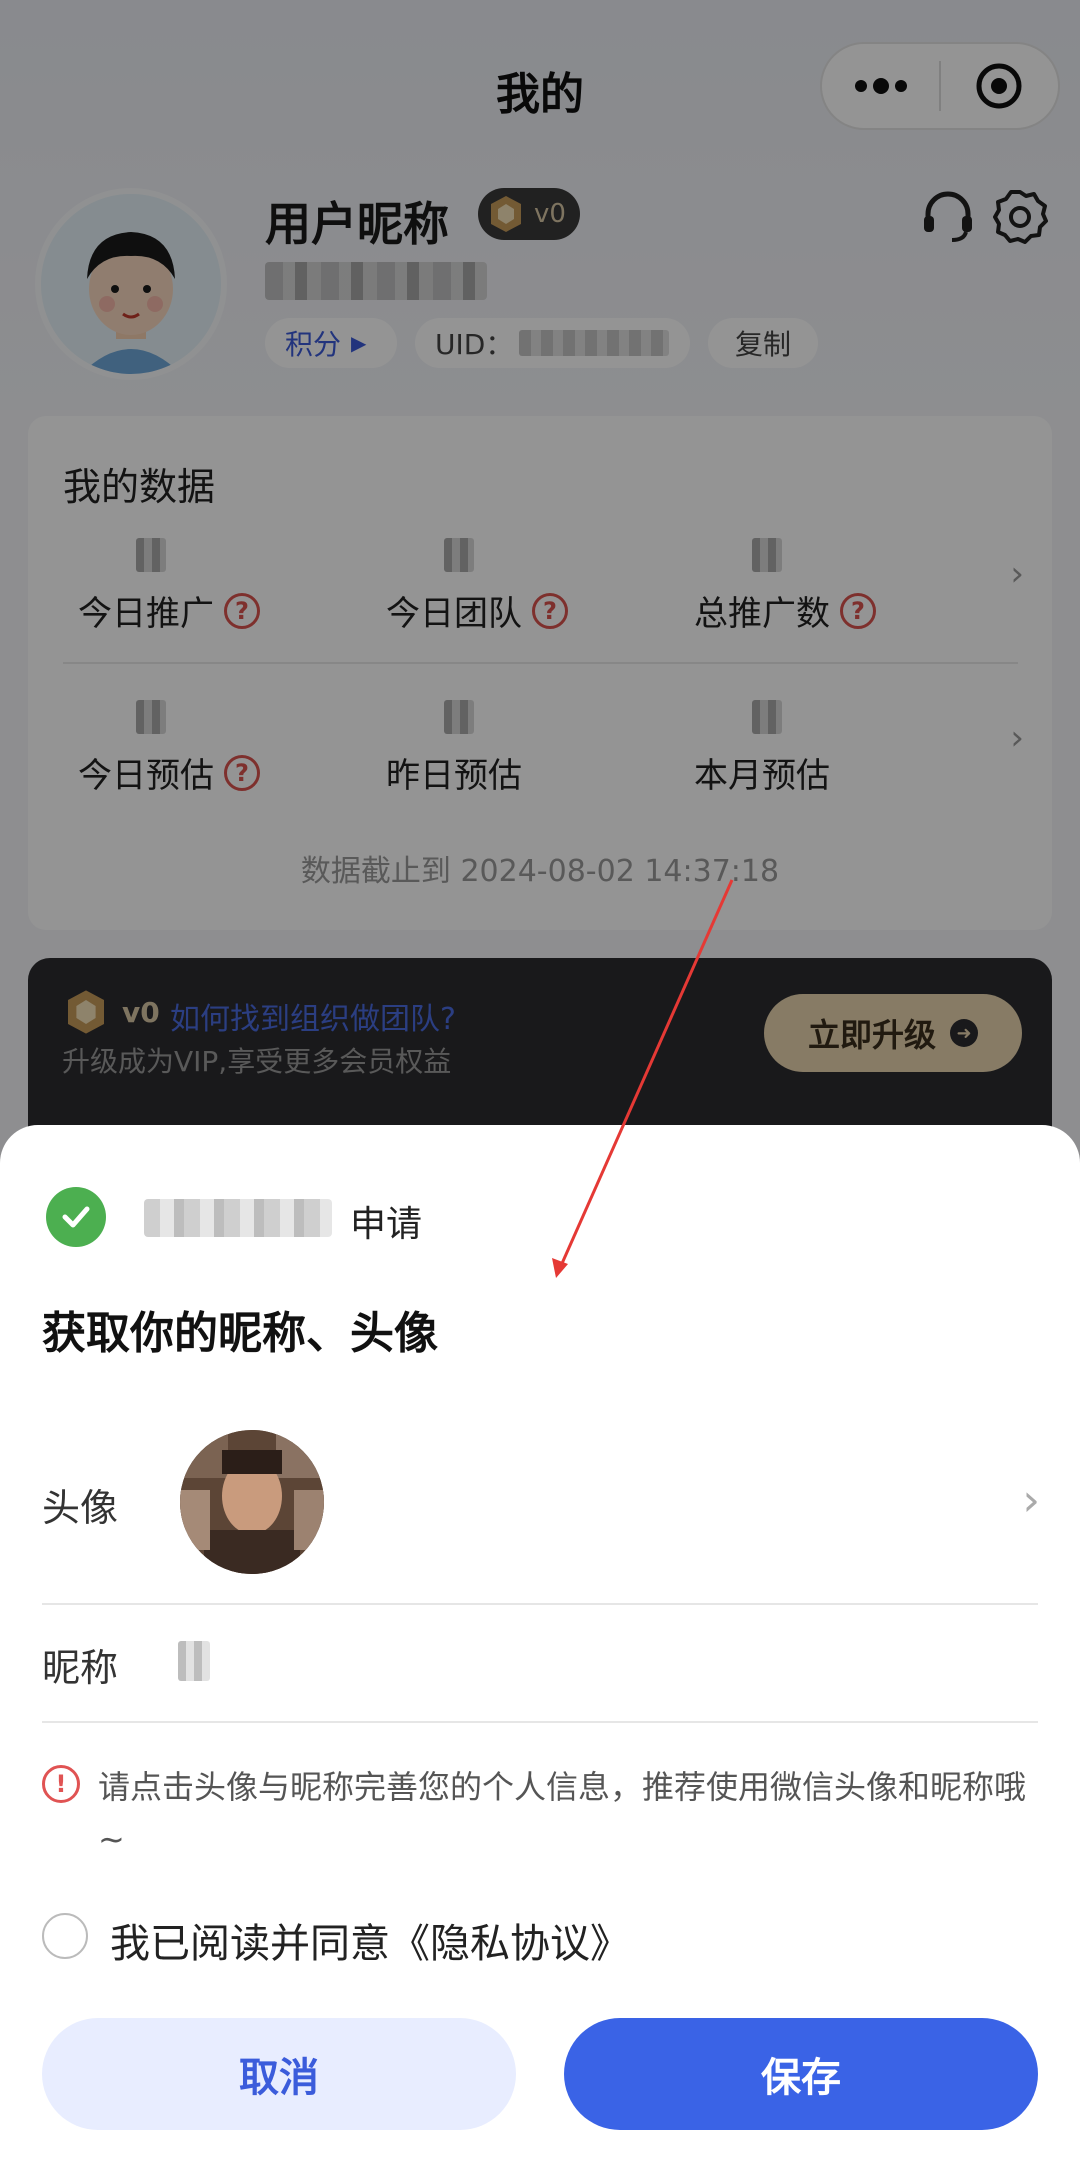 This screenshot has height=2157, width=1080. I want to click on nickname-input, so click(194, 1661).